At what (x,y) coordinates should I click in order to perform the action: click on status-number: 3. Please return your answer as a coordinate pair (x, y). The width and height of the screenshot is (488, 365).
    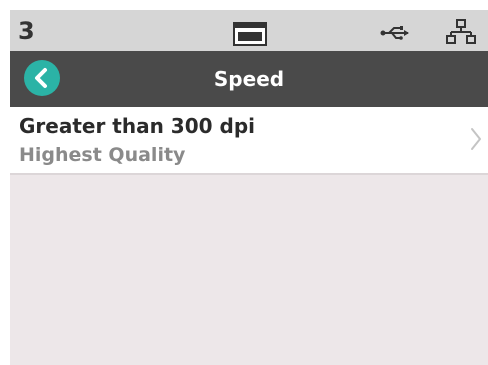
    Looking at the image, I should click on (26, 31).